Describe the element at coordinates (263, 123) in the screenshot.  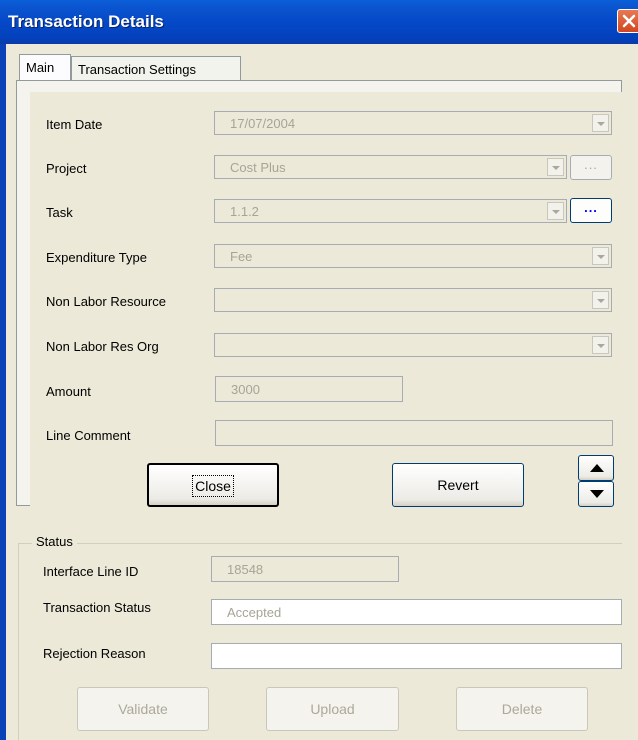
I see `item-date-value: 17/07/2004` at that location.